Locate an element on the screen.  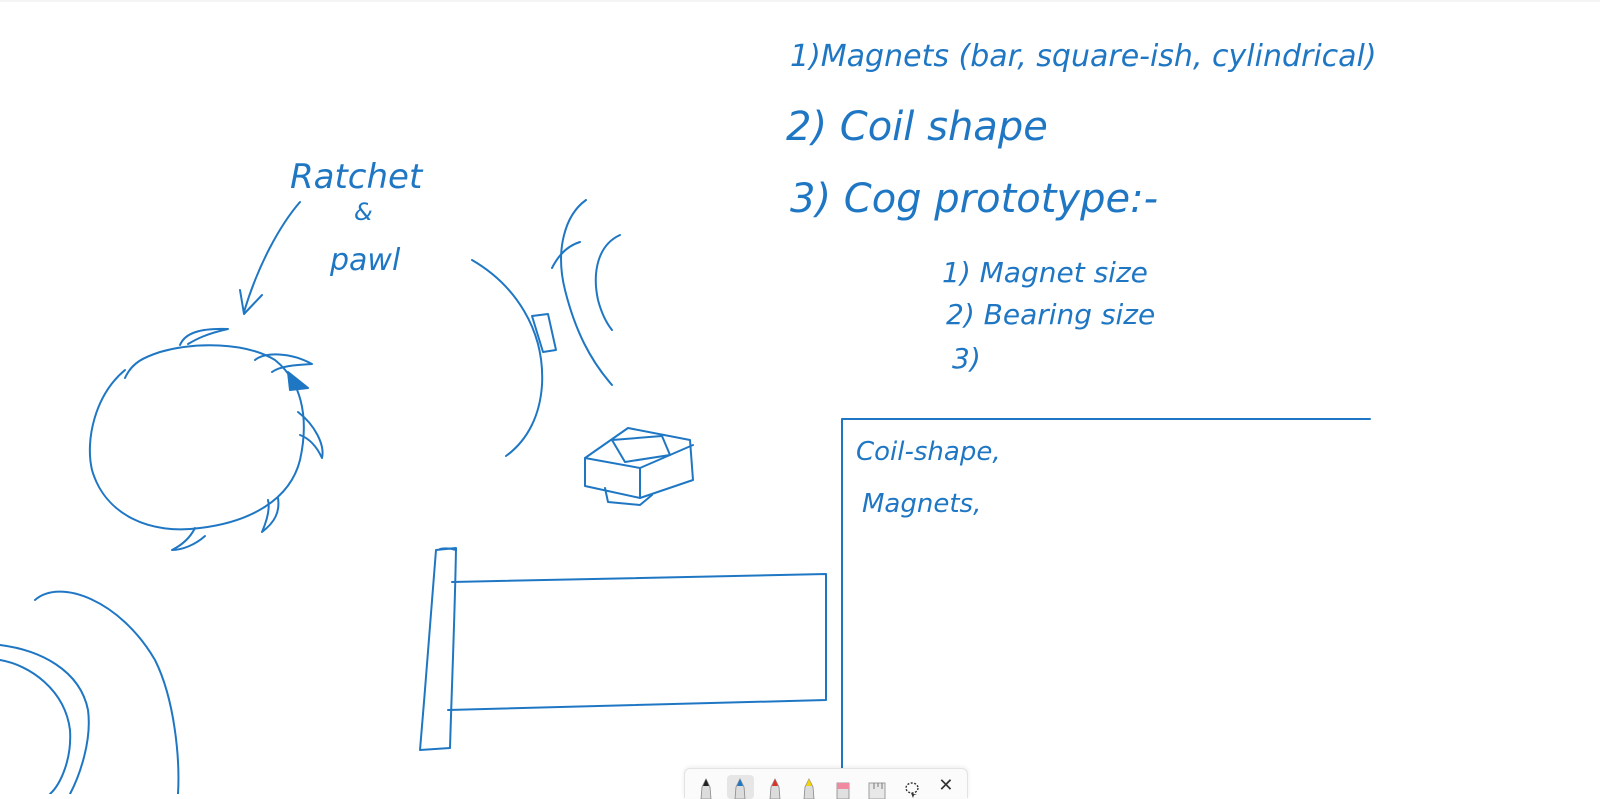
eraser-icon is located at coordinates (843, 790).